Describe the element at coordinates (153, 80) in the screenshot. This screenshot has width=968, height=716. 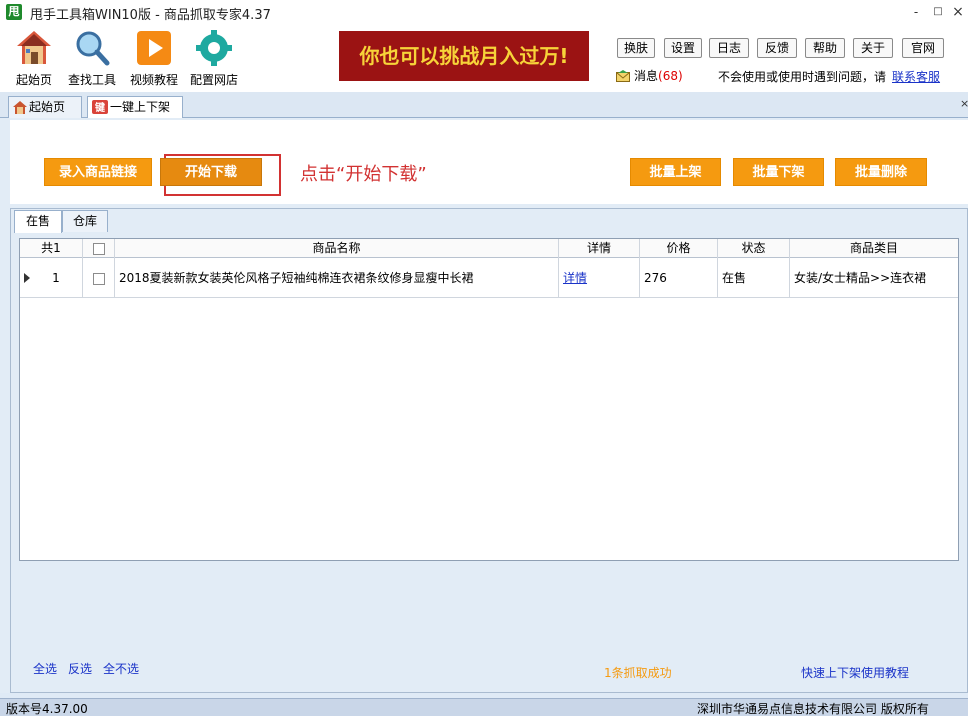
I see `tool-video-label: 视频教程` at that location.